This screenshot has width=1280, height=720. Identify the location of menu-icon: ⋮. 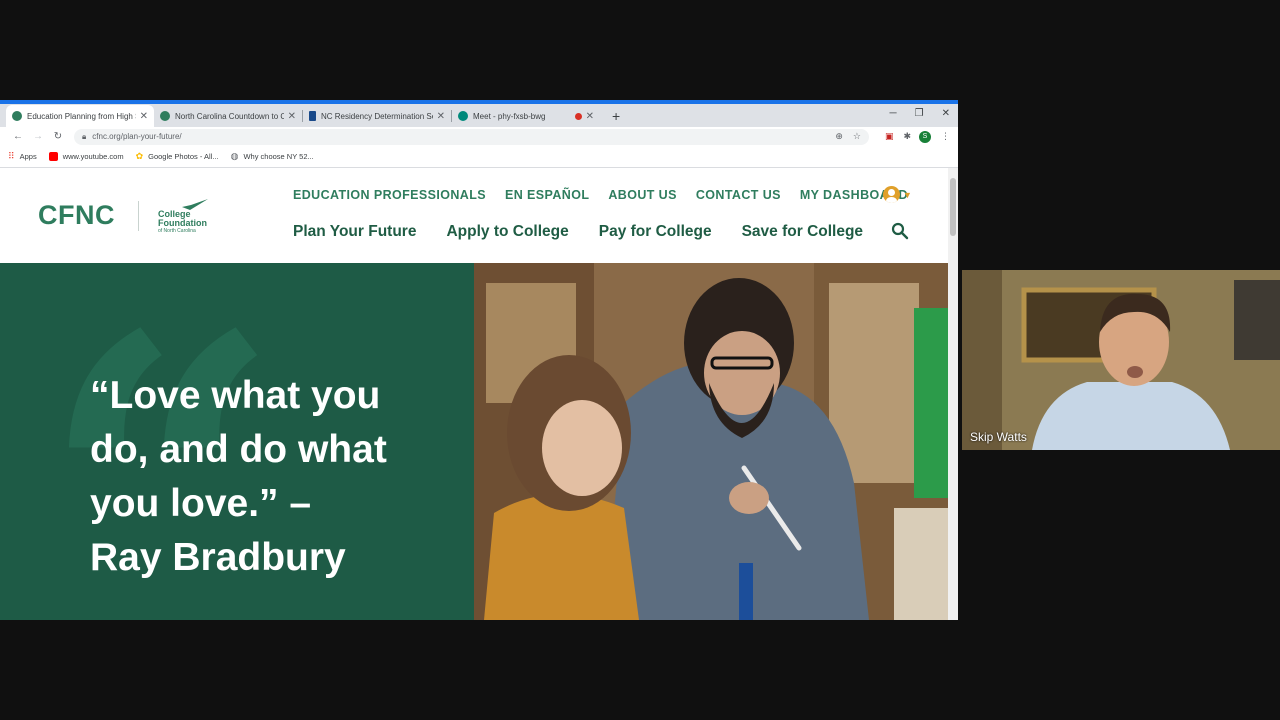
(945, 136).